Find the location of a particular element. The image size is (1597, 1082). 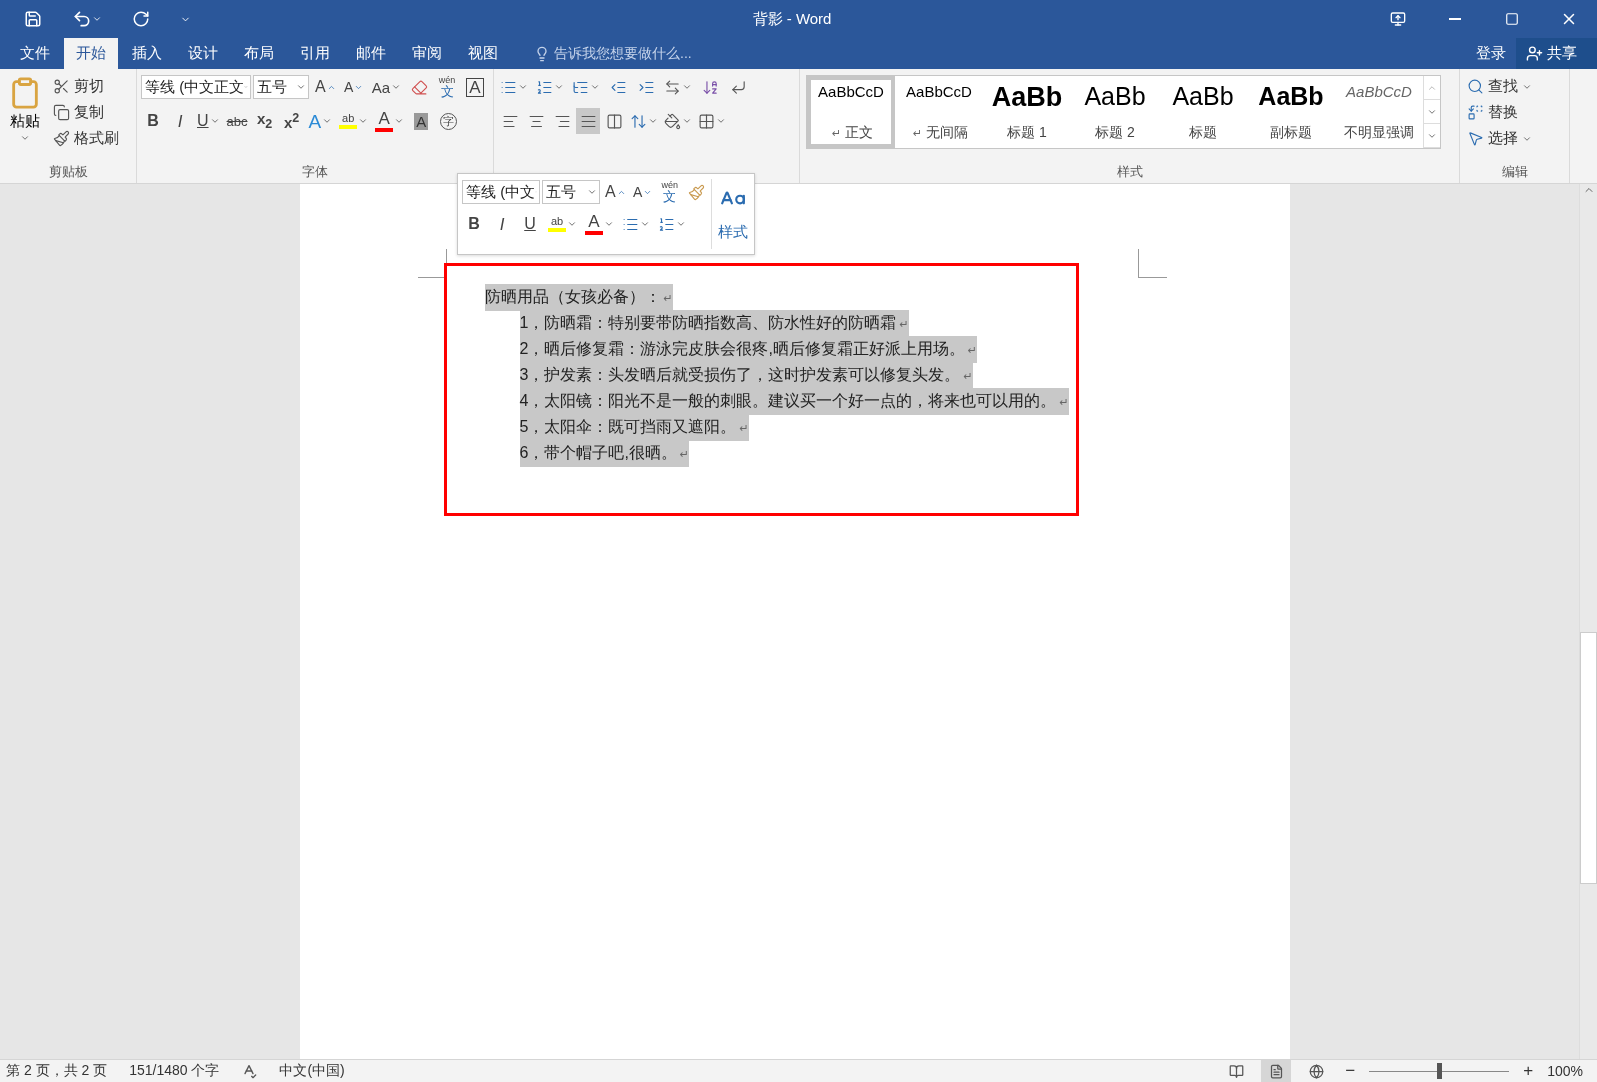

ribbon-tab: 布局 is located at coordinates (259, 53).